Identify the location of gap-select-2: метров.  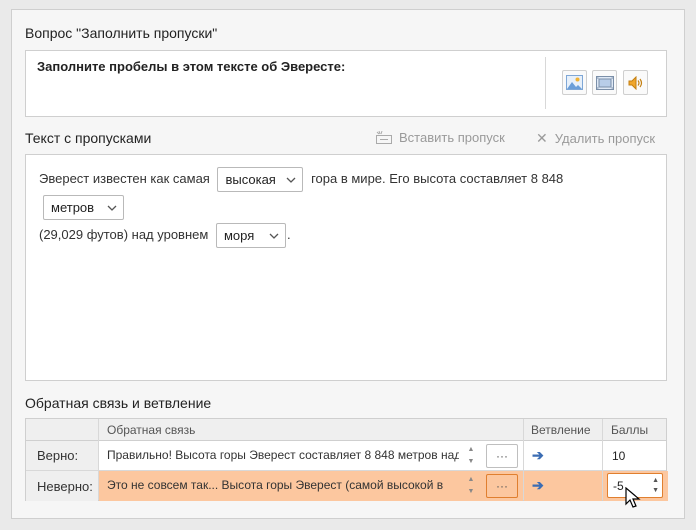
(83, 208).